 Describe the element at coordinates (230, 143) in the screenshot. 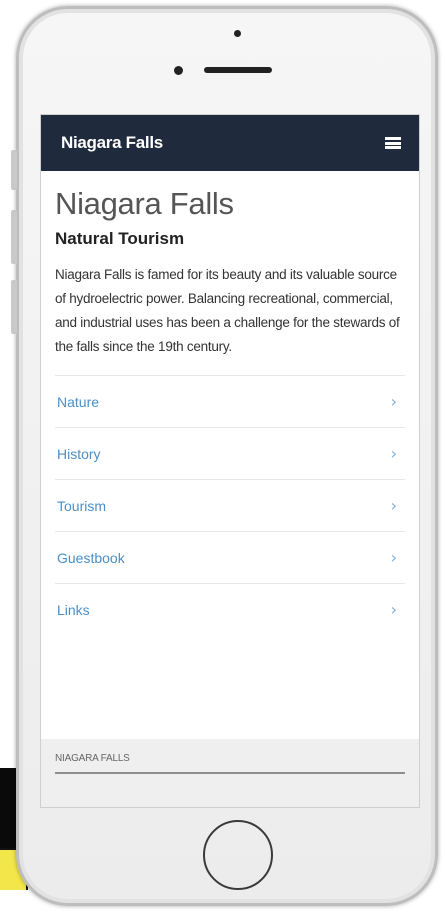

I see `navbar: Niagara Falls` at that location.